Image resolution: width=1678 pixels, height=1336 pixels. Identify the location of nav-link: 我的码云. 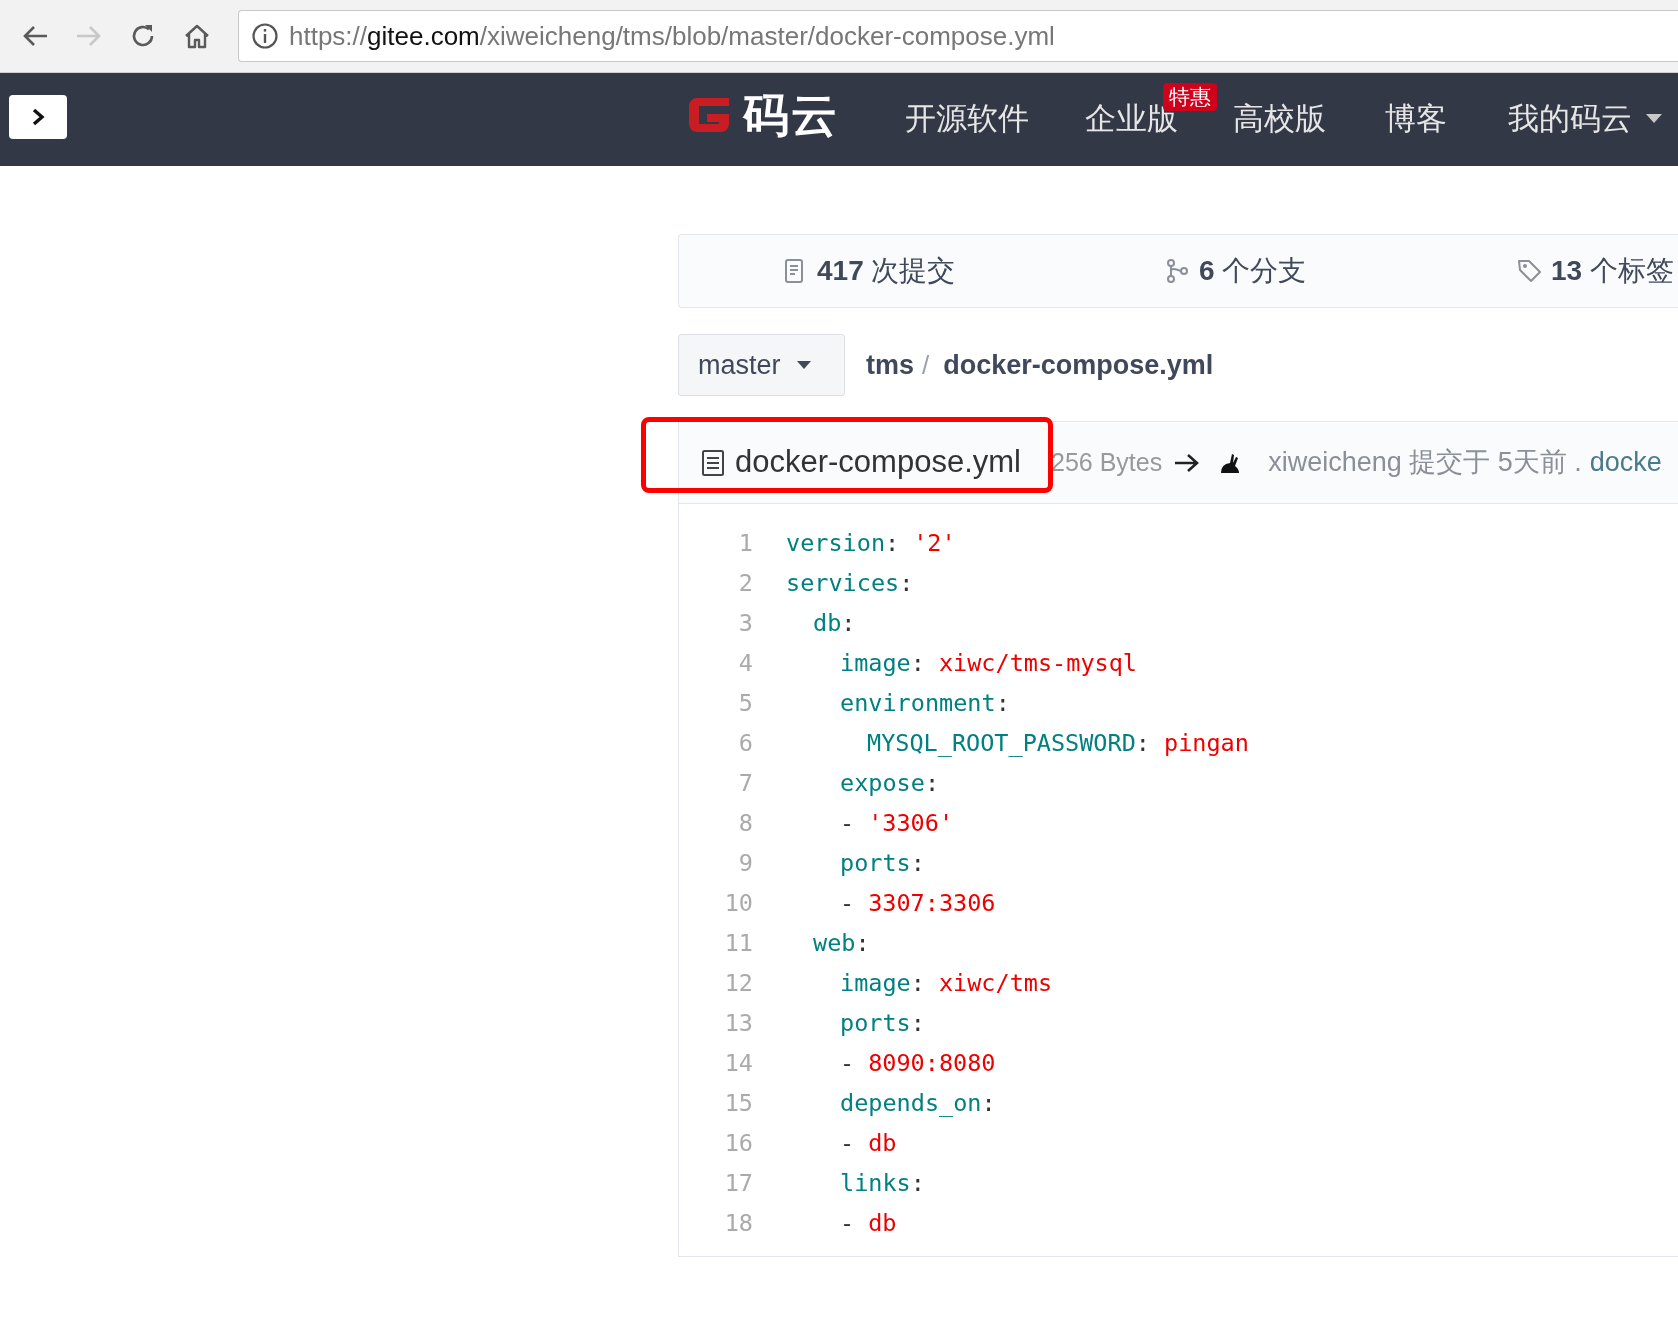
(1585, 119).